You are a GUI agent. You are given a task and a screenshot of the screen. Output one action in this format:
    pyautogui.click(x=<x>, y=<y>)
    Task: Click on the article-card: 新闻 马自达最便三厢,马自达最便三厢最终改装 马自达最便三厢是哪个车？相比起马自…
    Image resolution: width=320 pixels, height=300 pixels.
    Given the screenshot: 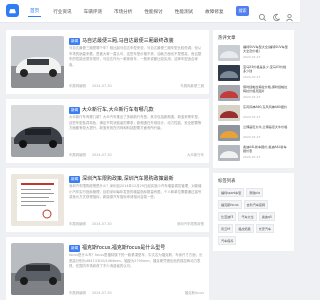 What is the action you would take?
    pyautogui.click(x=107, y=62)
    